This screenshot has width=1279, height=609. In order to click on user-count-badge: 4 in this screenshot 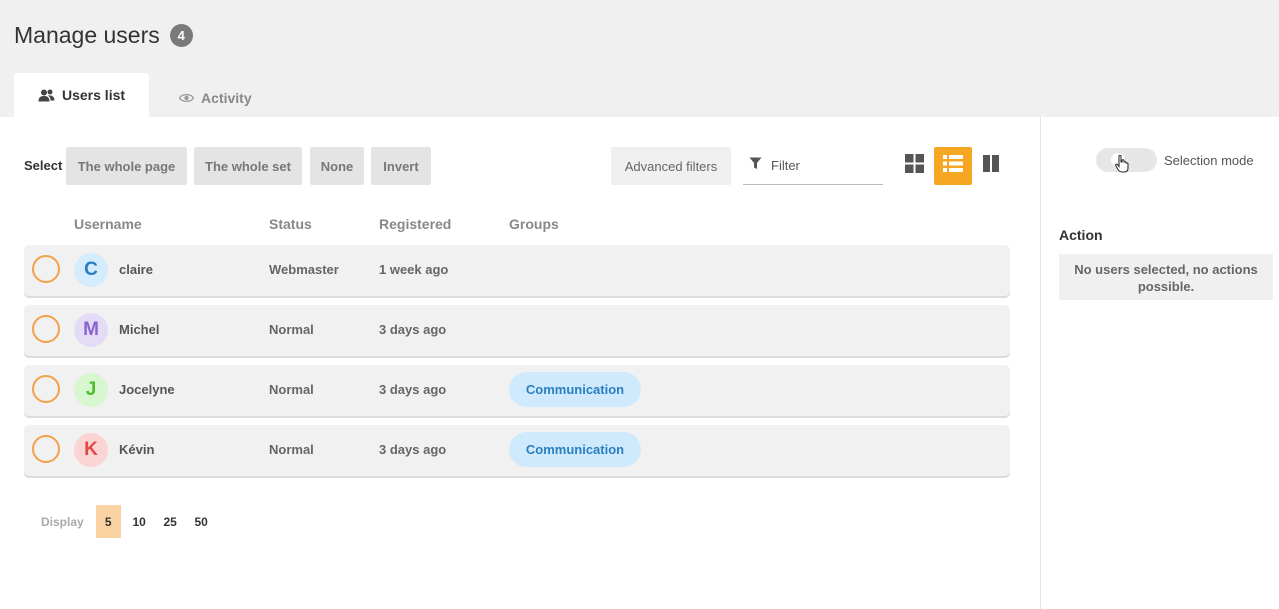, I will do `click(181, 35)`.